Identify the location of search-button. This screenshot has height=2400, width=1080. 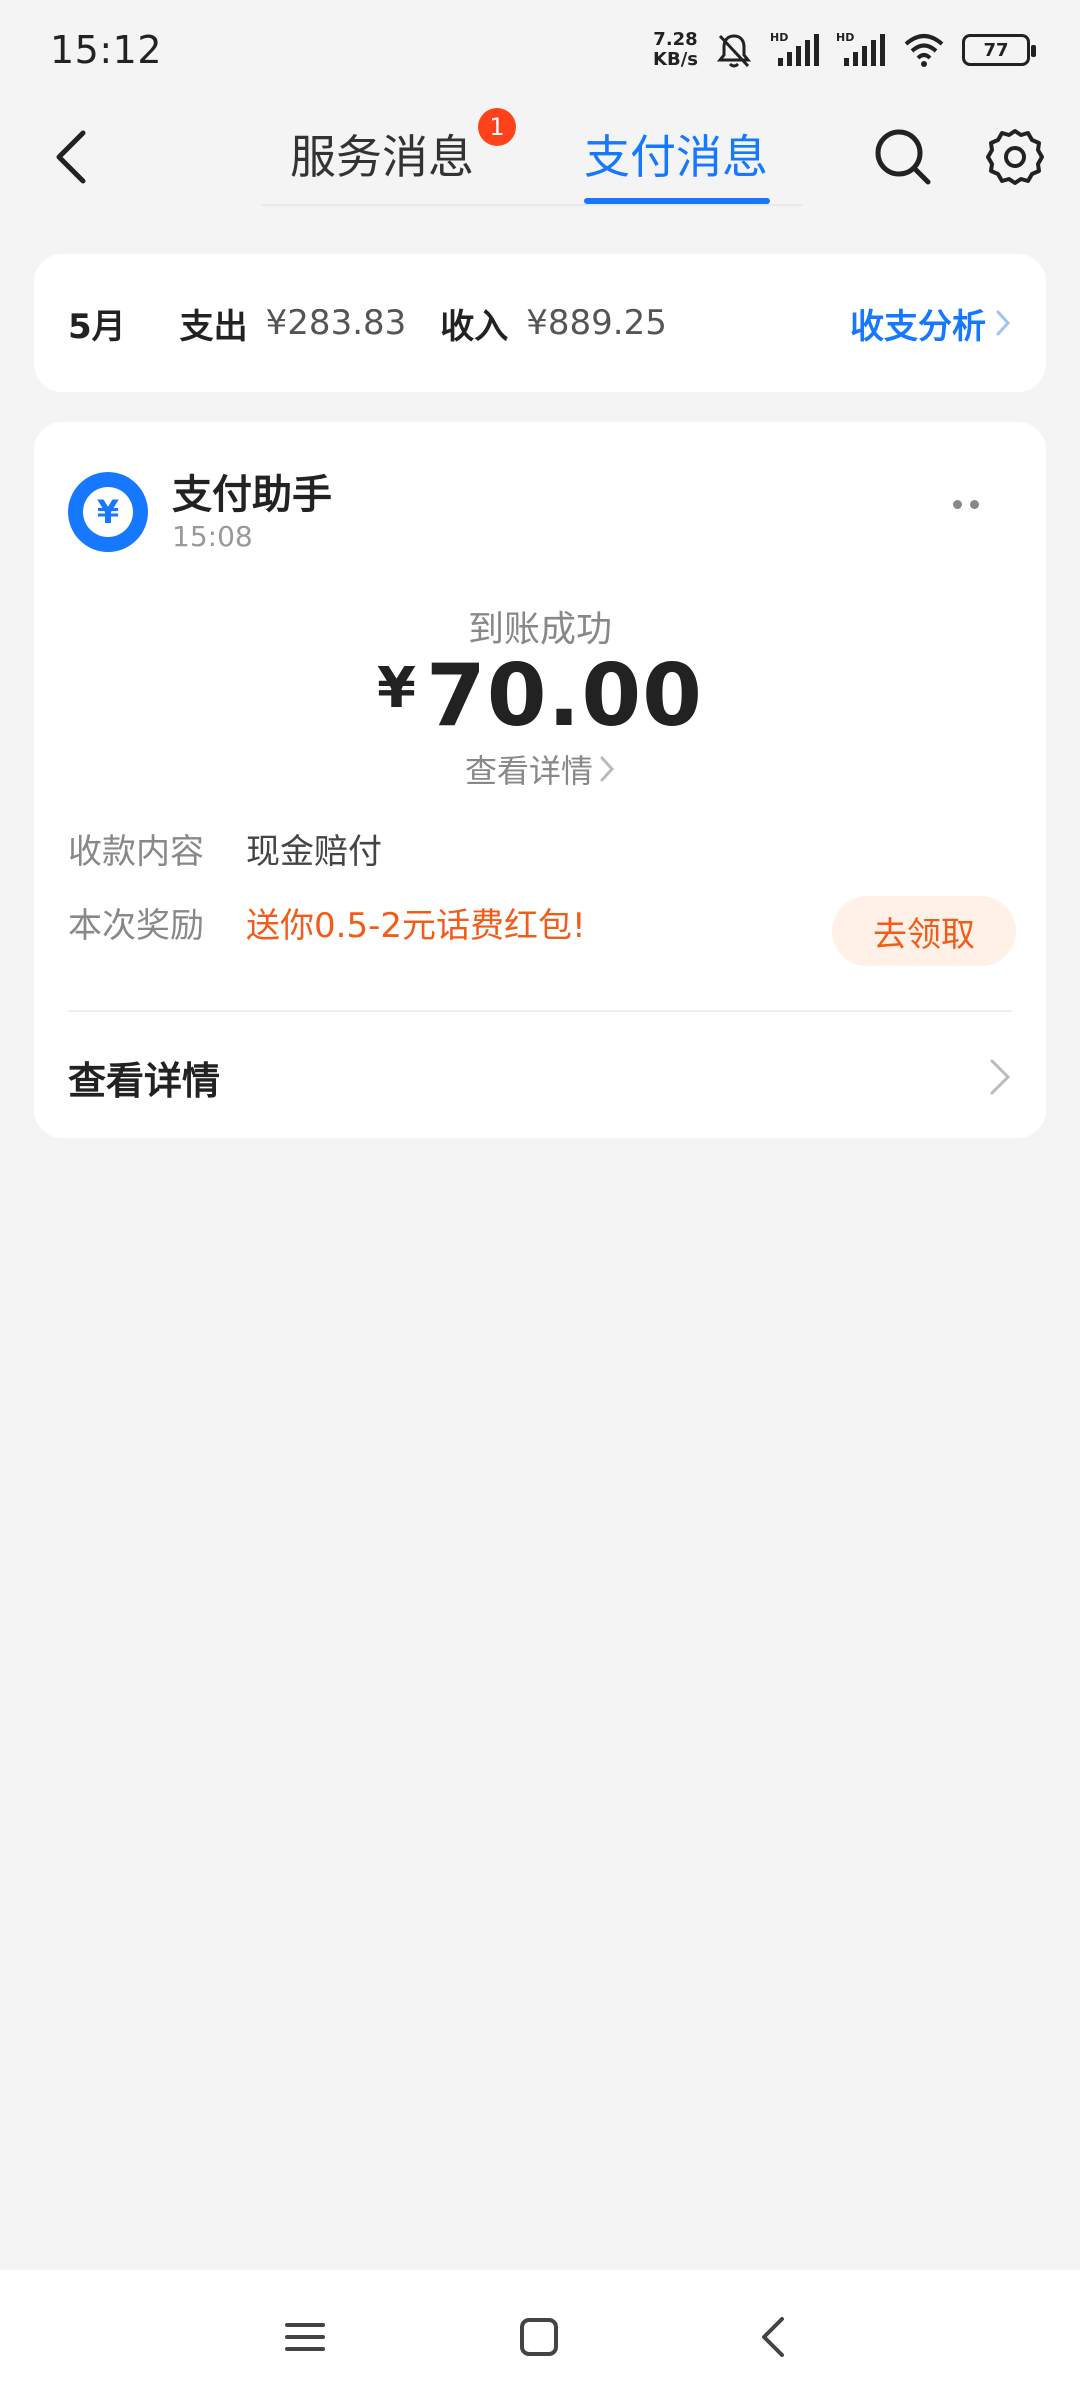
(903, 157).